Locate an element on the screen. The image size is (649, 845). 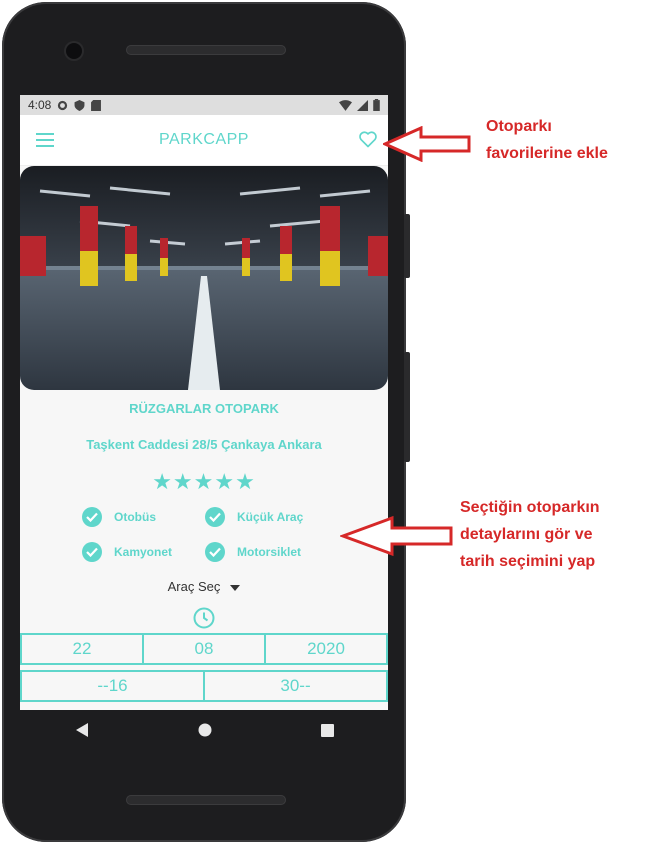
shield-icon is located at coordinates (79, 105).